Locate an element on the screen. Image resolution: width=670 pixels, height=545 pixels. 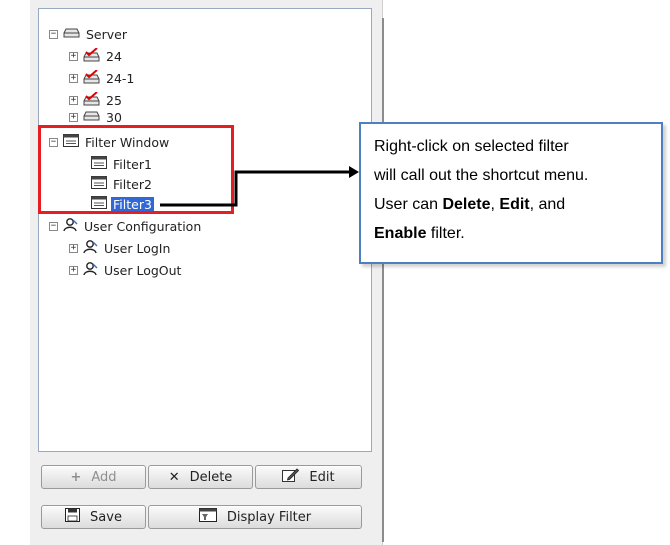
add-button: + Add is located at coordinates (93, 477).